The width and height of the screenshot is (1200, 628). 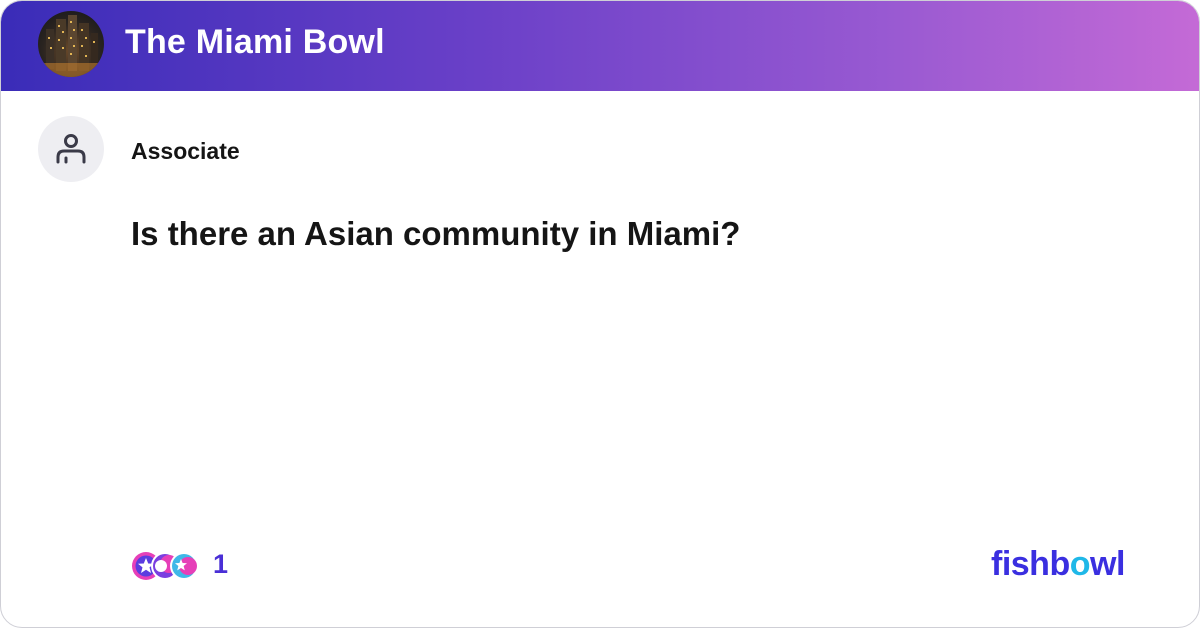 I want to click on bowl-avatar, so click(x=71, y=44).